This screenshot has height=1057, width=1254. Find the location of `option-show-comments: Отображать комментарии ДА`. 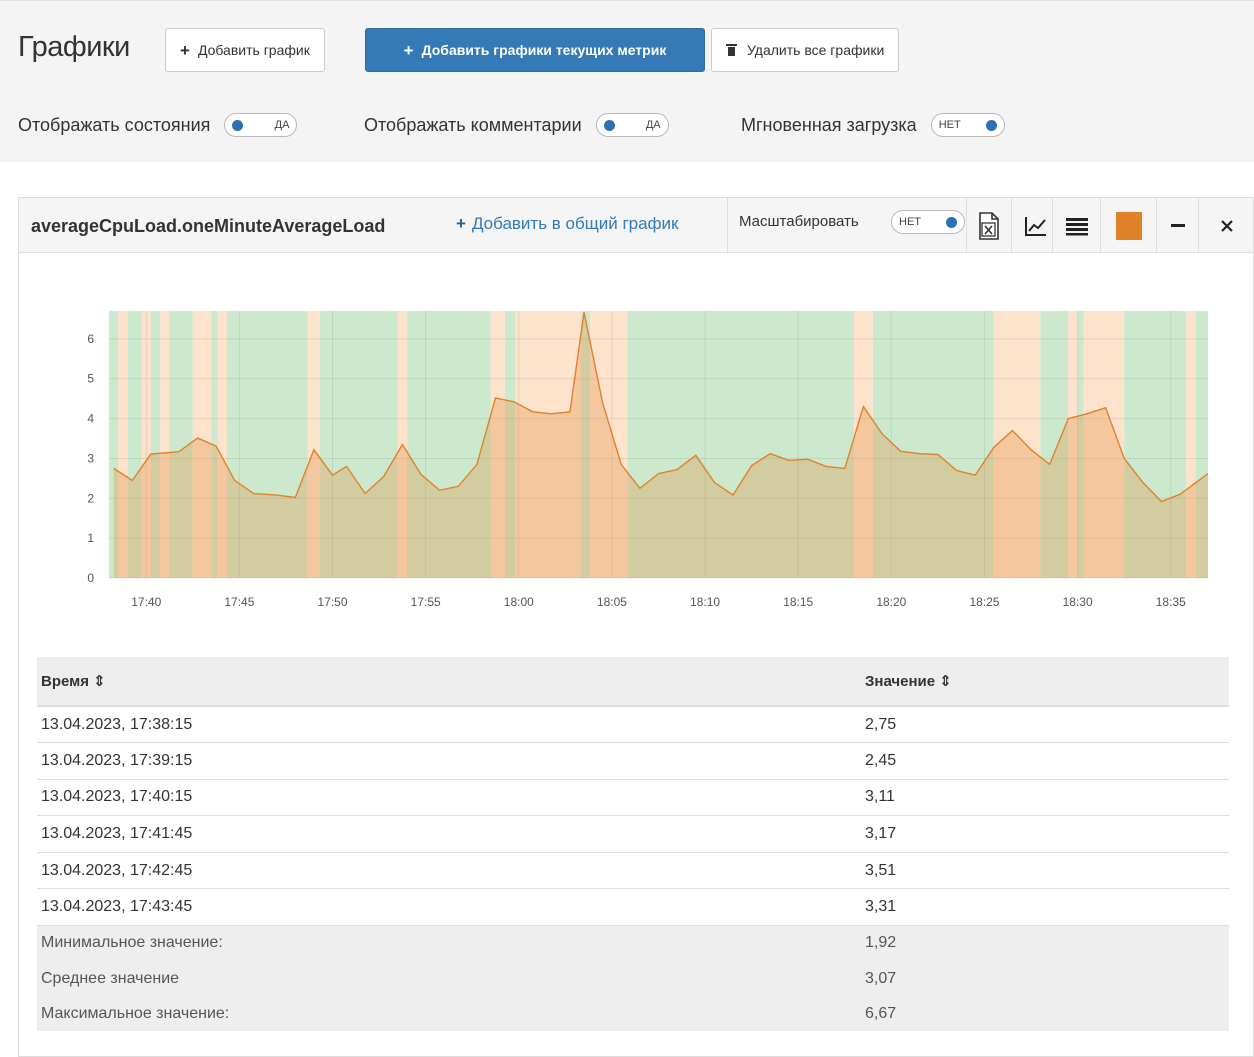

option-show-comments: Отображать комментарии ДА is located at coordinates (516, 125).